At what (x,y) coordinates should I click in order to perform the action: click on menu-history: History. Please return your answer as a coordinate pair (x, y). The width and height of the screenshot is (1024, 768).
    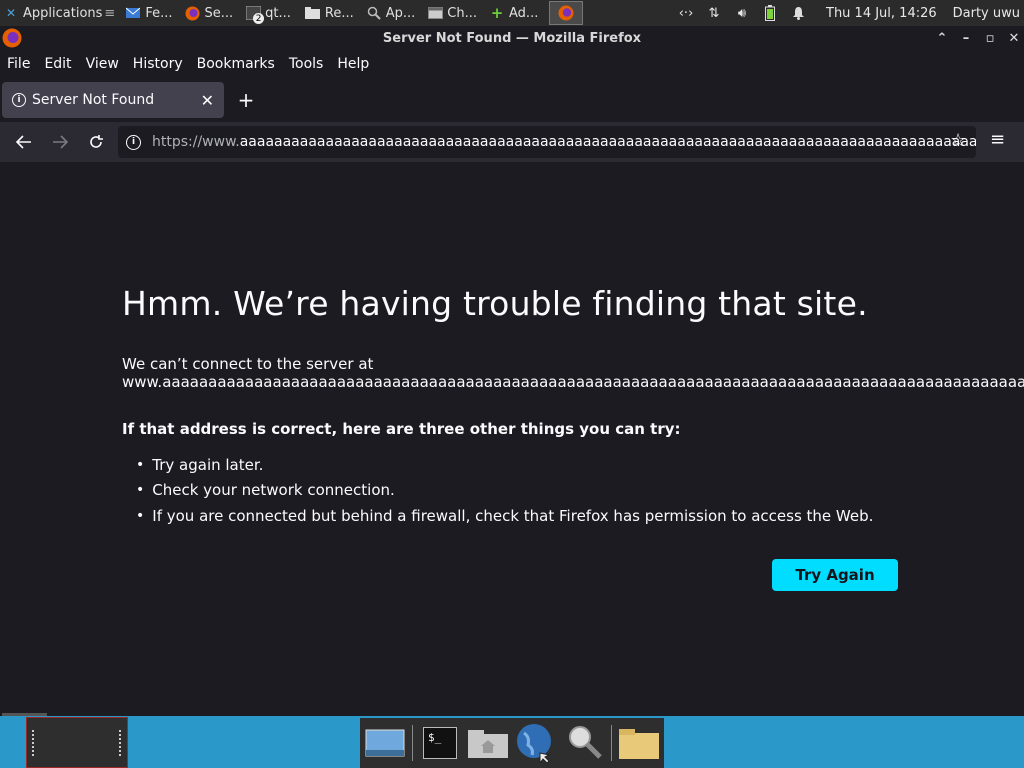
    Looking at the image, I should click on (161, 64).